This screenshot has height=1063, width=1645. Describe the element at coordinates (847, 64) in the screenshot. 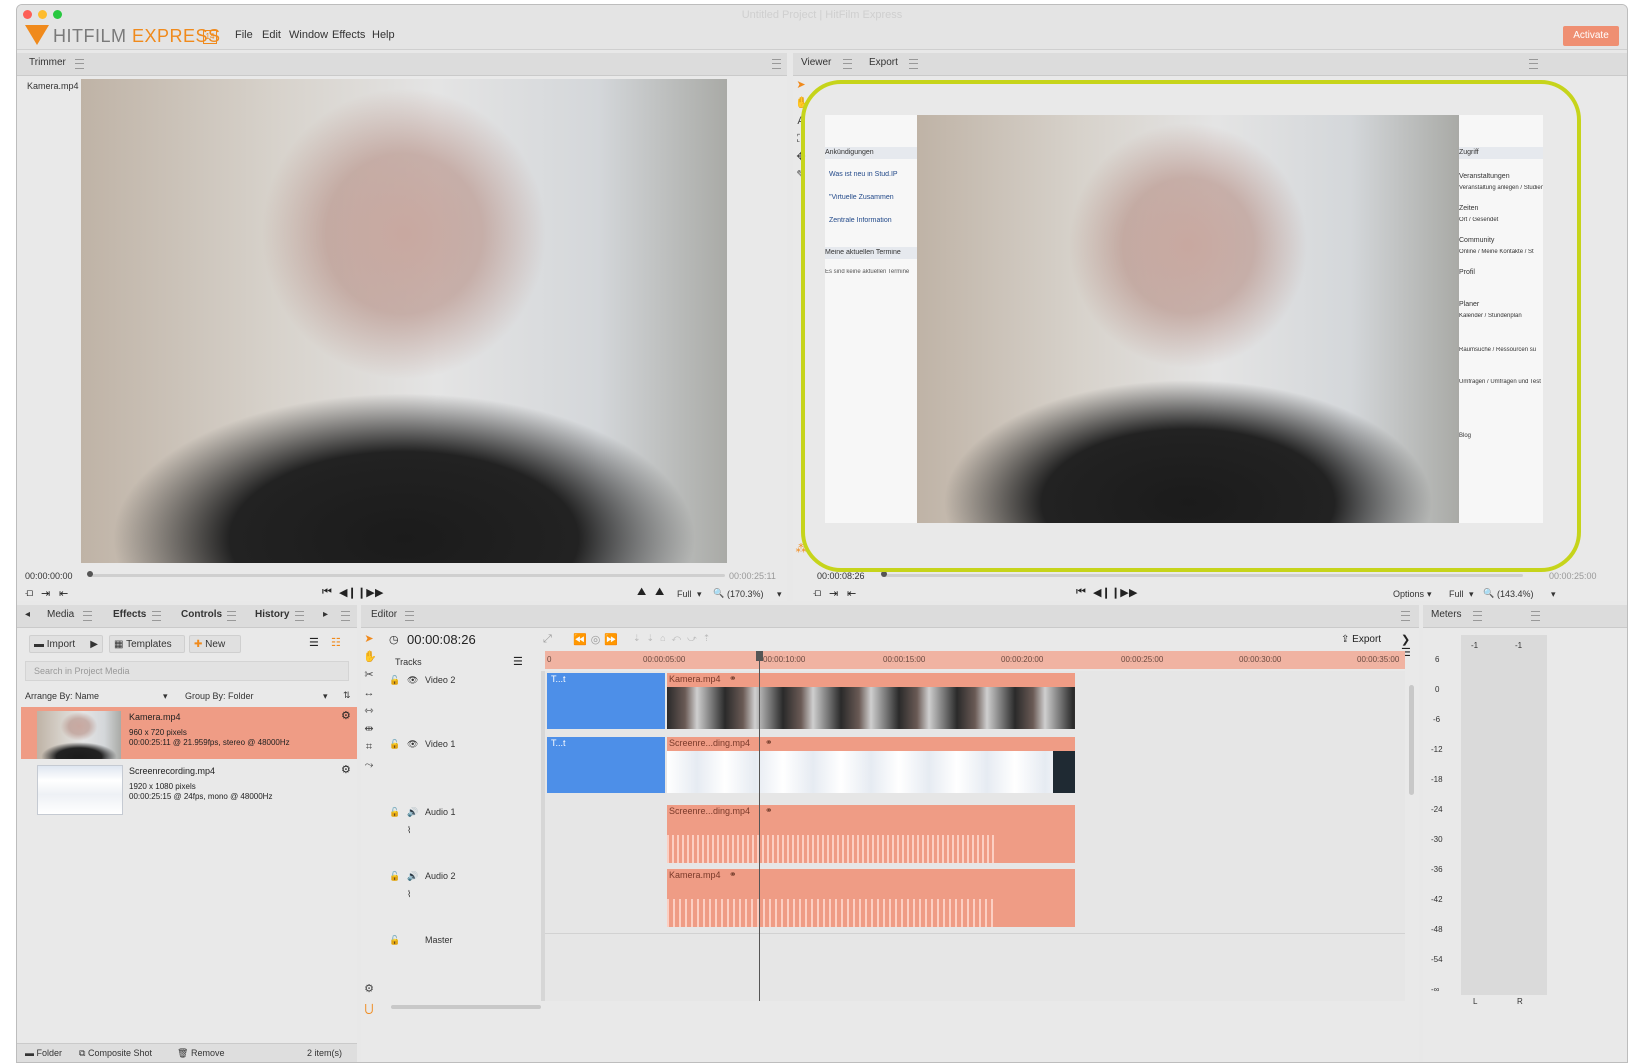

I see `viewer-tab-menu-icon` at that location.